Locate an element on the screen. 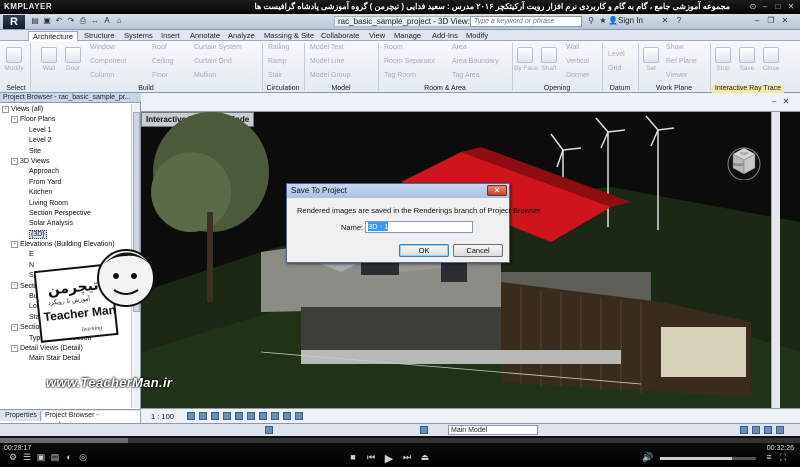 The width and height of the screenshot is (800, 467). browser-tree-item: Approach is located at coordinates (69, 172).